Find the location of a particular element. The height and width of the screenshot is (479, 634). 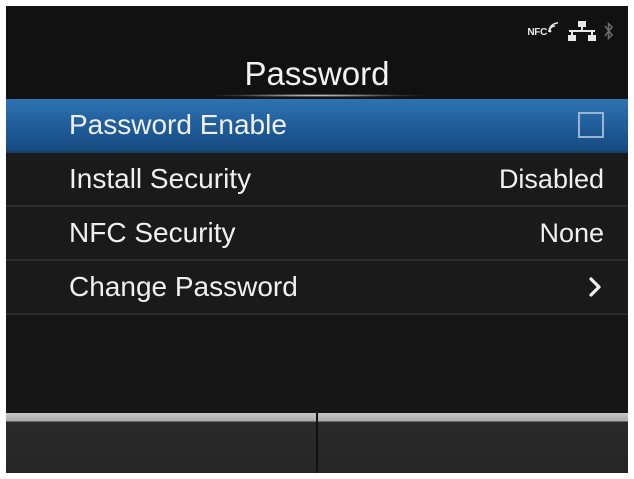

page-title: Password is located at coordinates (317, 73).